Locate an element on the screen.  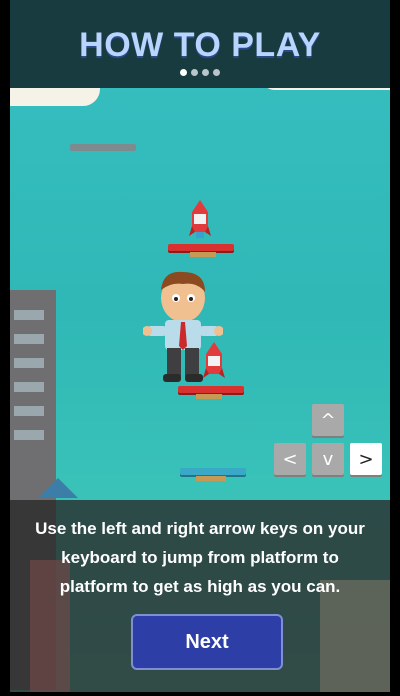
arrow-left-key: < is located at coordinates (290, 459).